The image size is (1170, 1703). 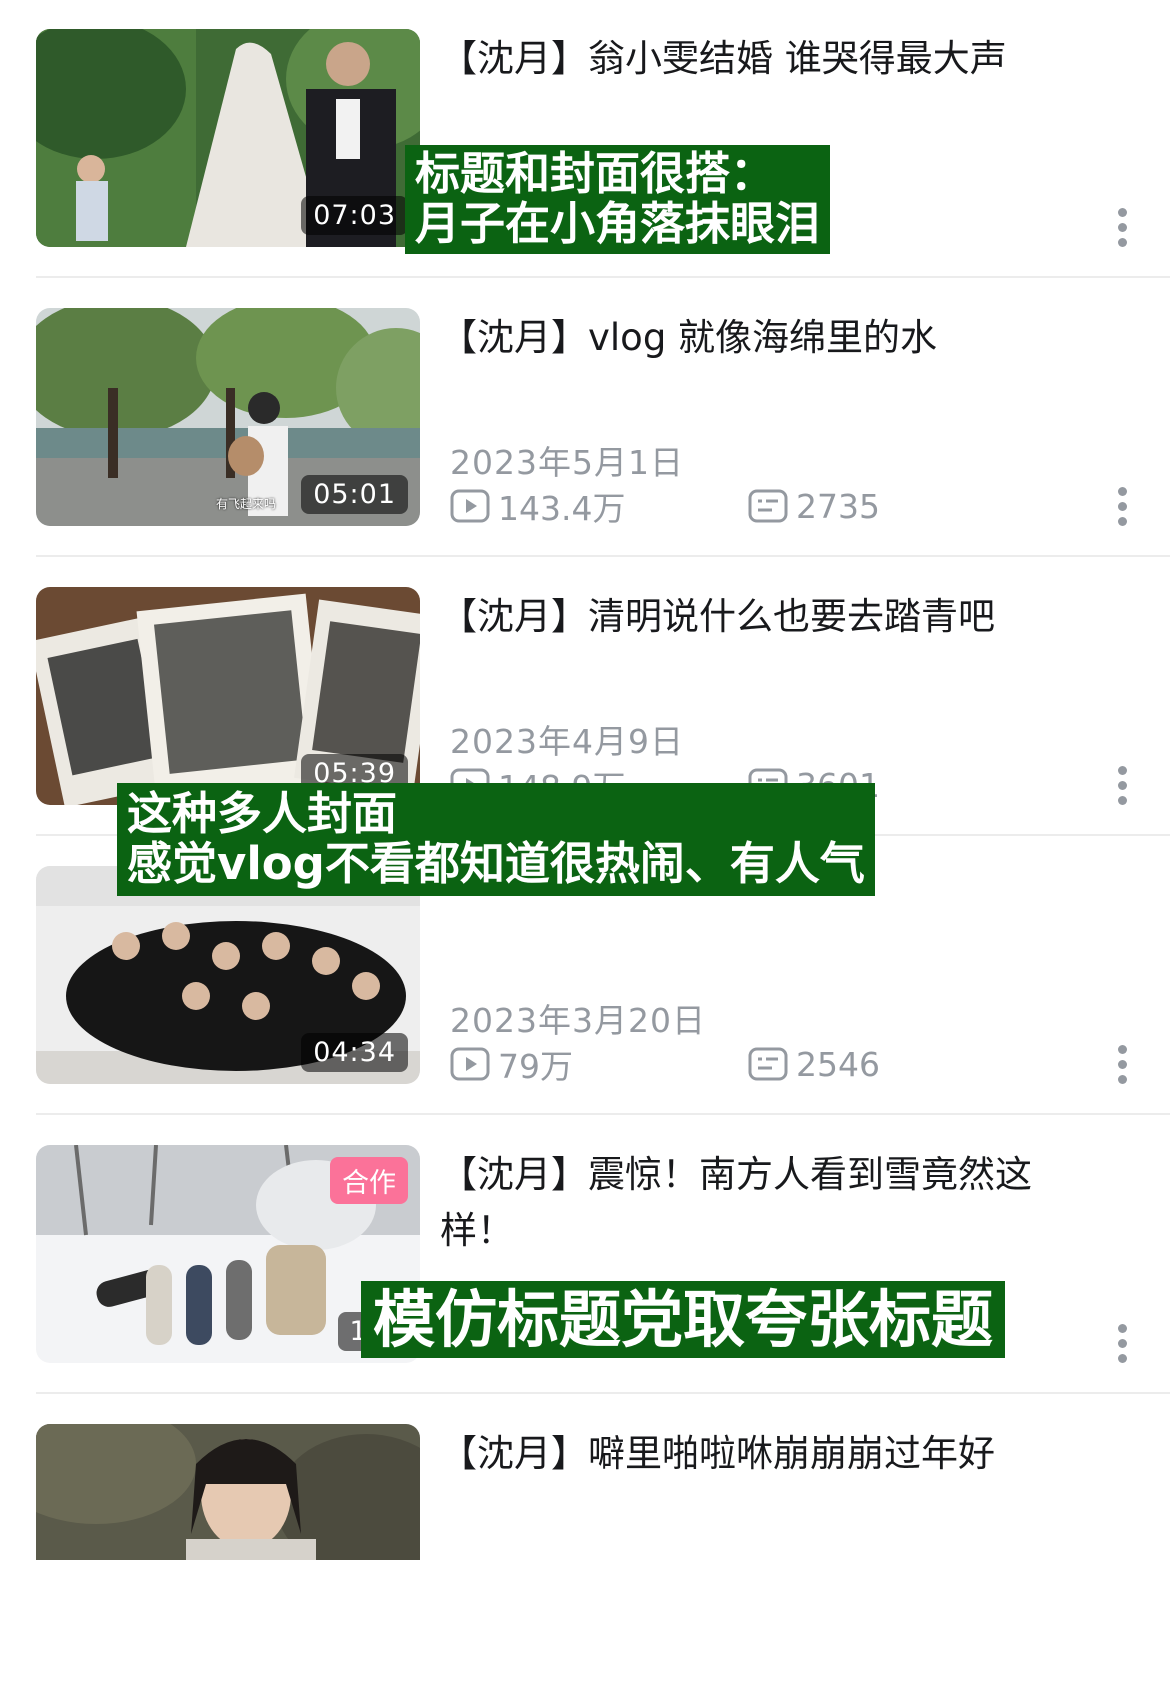 What do you see at coordinates (730, 1064) in the screenshot?
I see `video-stats: 79万 2546` at bounding box center [730, 1064].